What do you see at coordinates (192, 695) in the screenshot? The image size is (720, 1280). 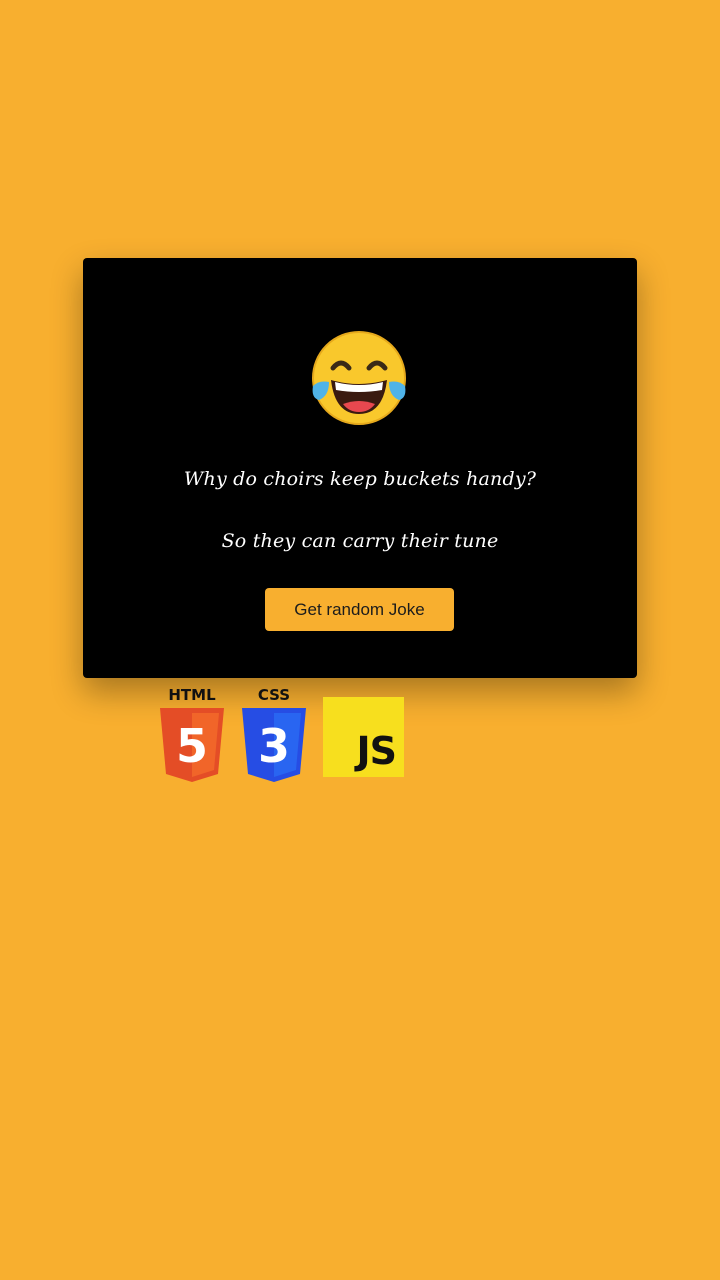 I see `html-logo-label: HTML` at bounding box center [192, 695].